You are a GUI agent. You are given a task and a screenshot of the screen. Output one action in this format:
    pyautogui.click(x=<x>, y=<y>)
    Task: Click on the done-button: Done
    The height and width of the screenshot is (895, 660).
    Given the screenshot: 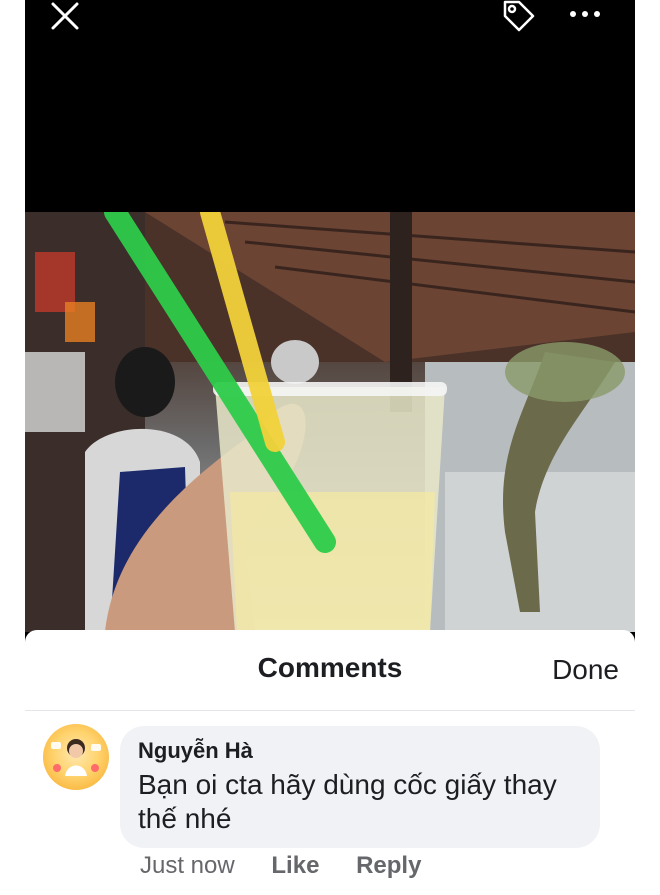 What is the action you would take?
    pyautogui.click(x=585, y=670)
    